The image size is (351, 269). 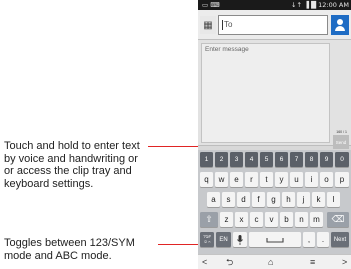 What do you see at coordinates (229, 262) in the screenshot?
I see `back-icon: ⮌` at bounding box center [229, 262].